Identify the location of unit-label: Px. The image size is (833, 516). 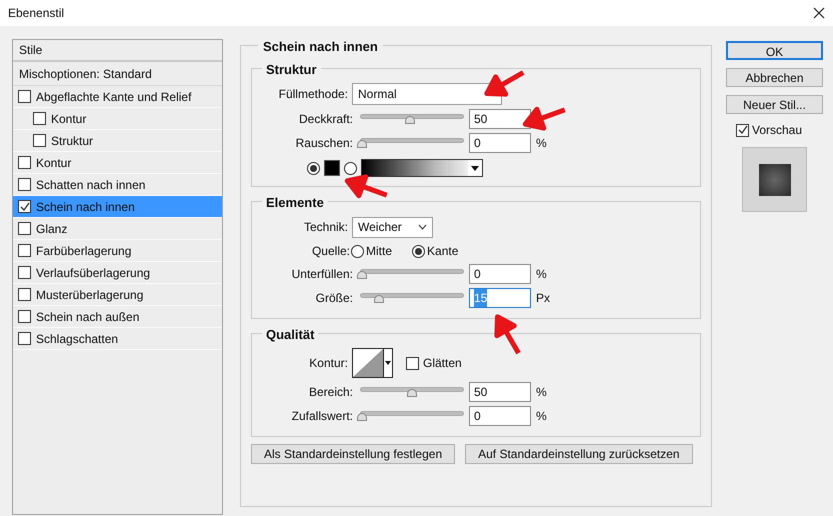
(543, 298).